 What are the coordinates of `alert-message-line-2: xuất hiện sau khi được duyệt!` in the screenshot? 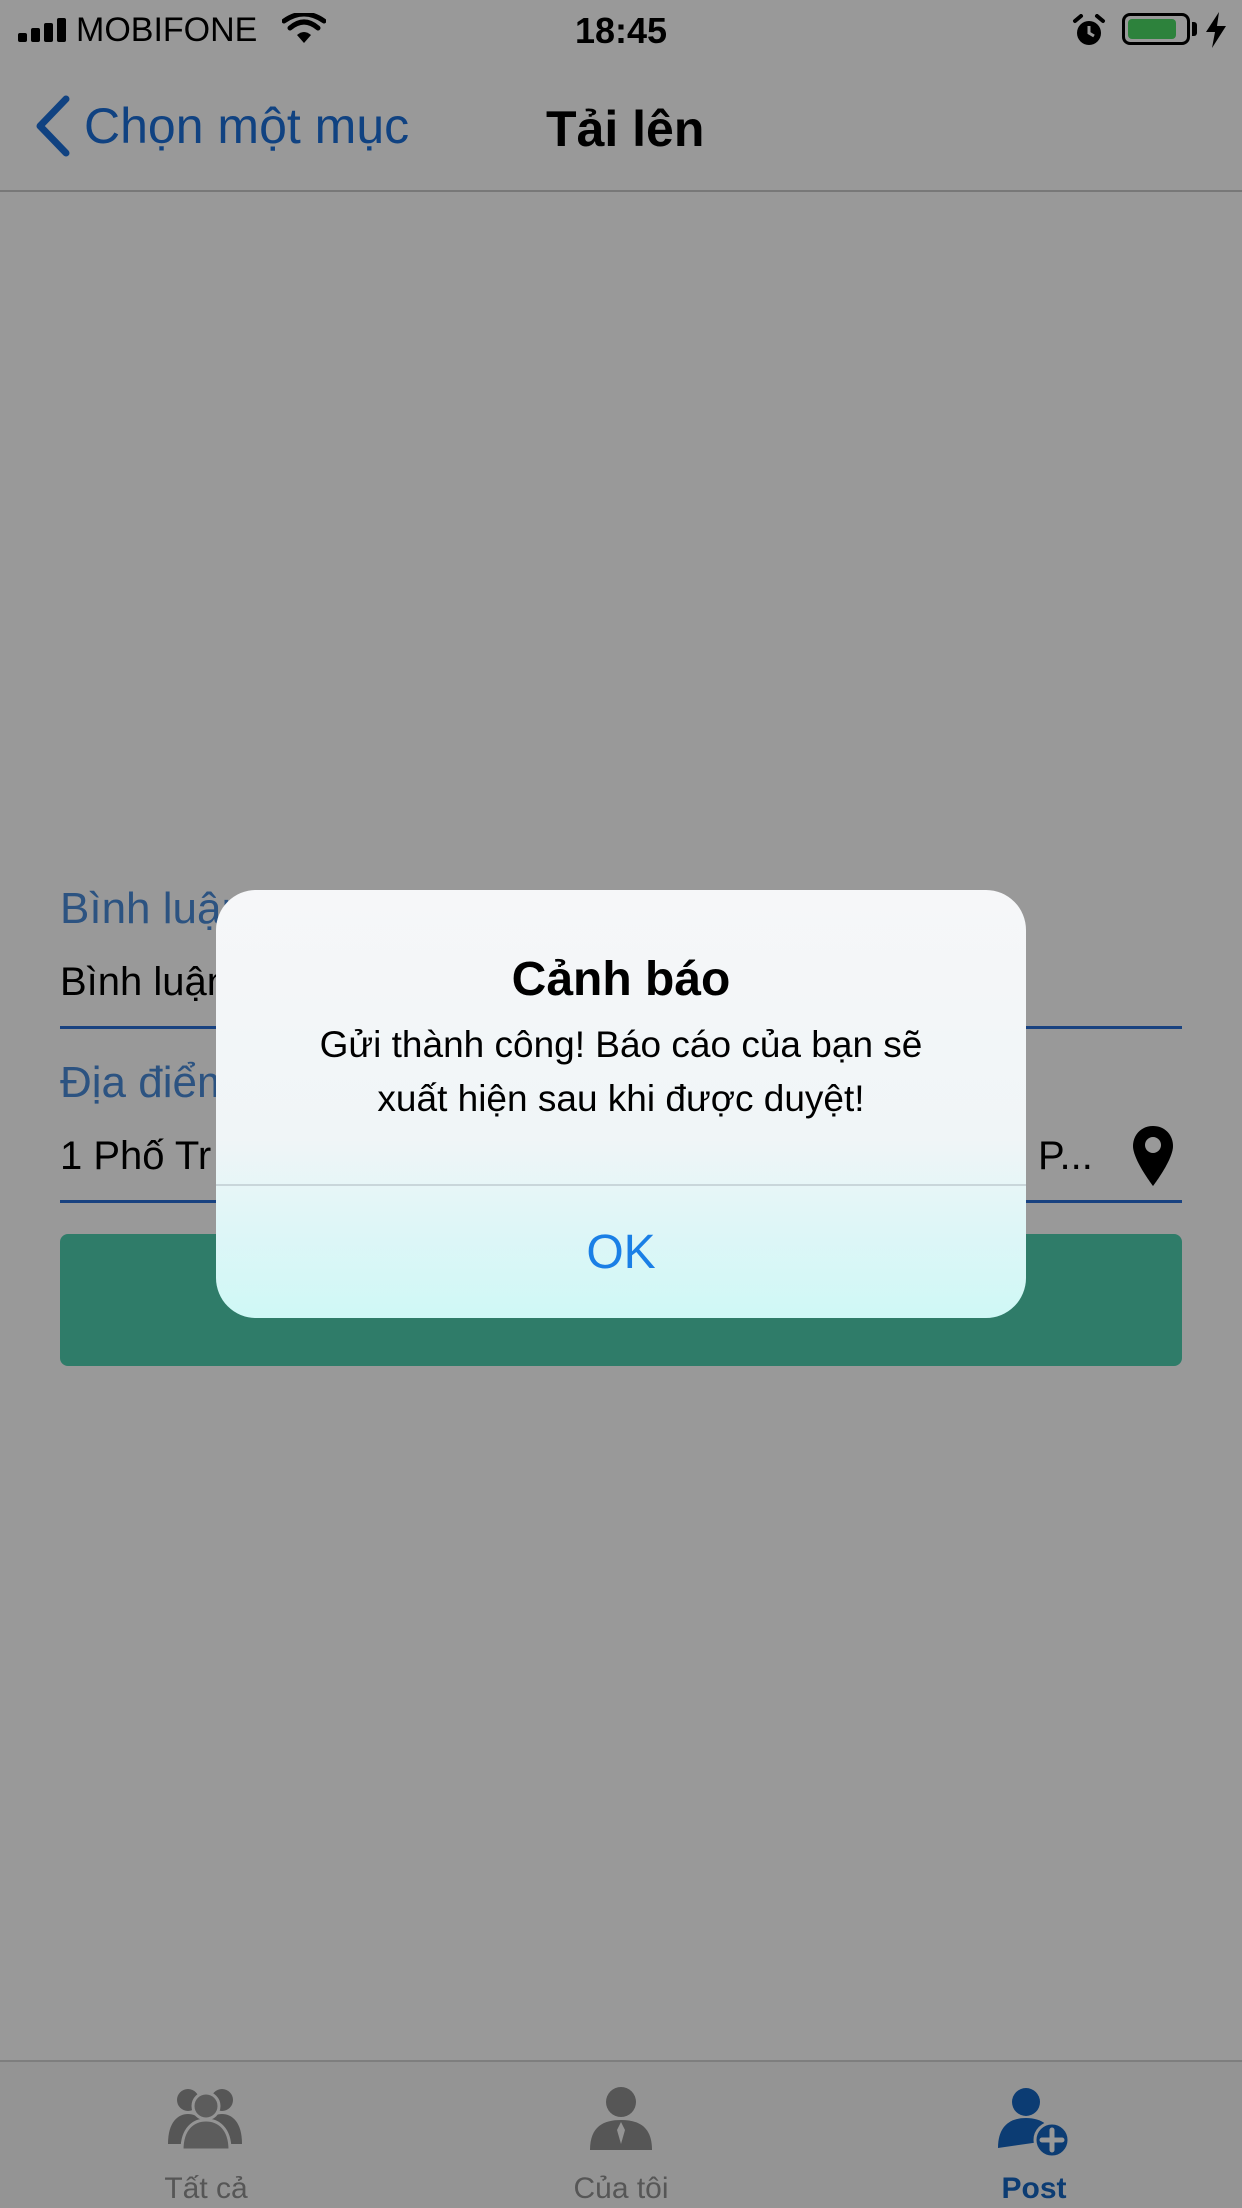 It's located at (621, 1098).